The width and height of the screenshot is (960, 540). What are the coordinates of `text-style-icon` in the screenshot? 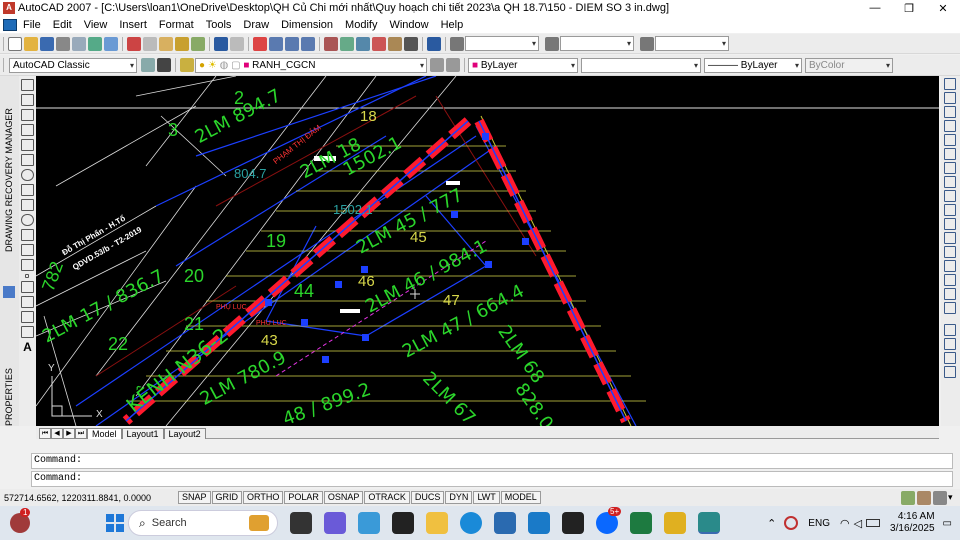 It's located at (457, 43).